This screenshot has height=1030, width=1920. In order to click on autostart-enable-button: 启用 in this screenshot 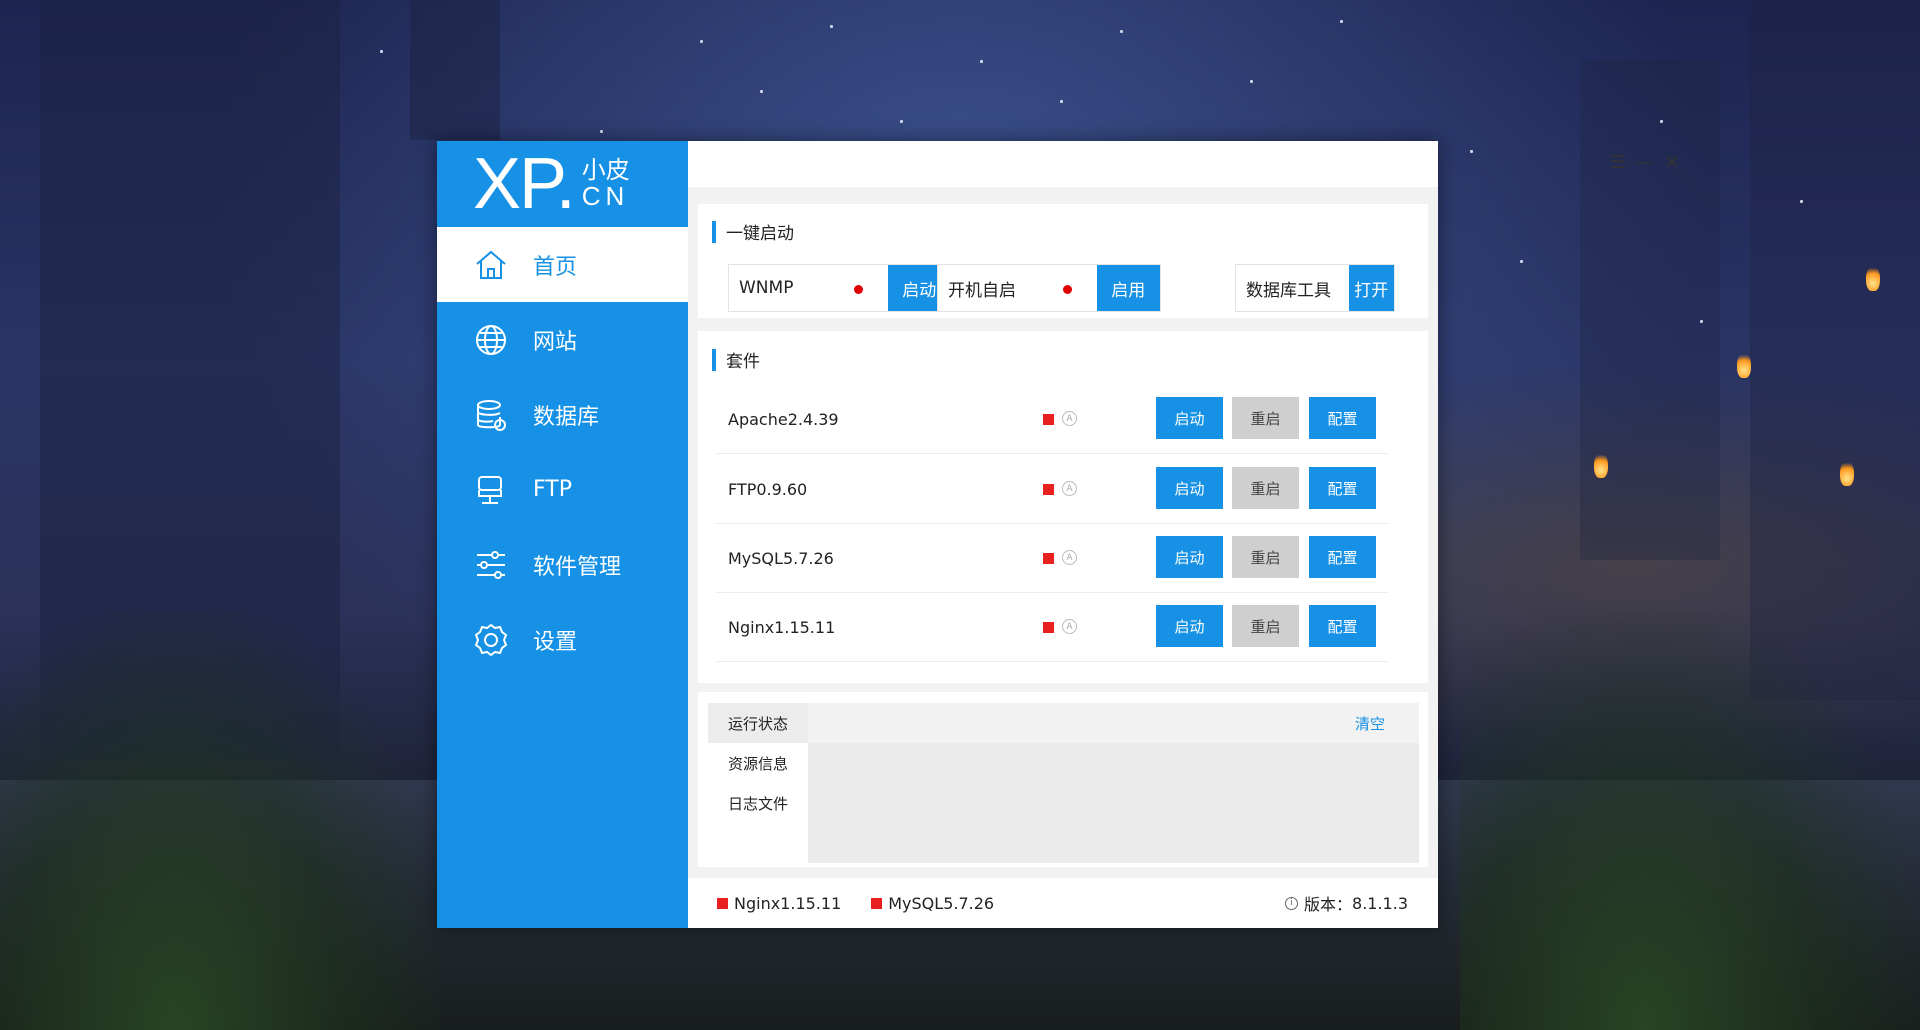, I will do `click(1128, 288)`.